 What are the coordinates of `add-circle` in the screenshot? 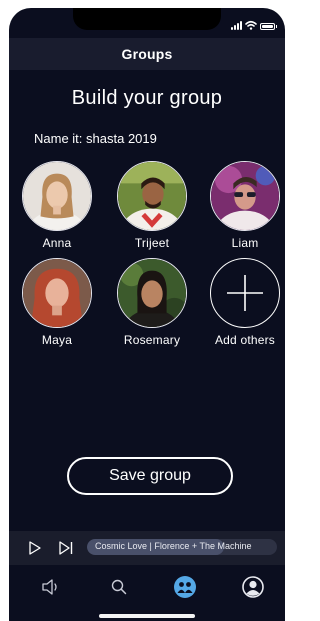 It's located at (245, 293).